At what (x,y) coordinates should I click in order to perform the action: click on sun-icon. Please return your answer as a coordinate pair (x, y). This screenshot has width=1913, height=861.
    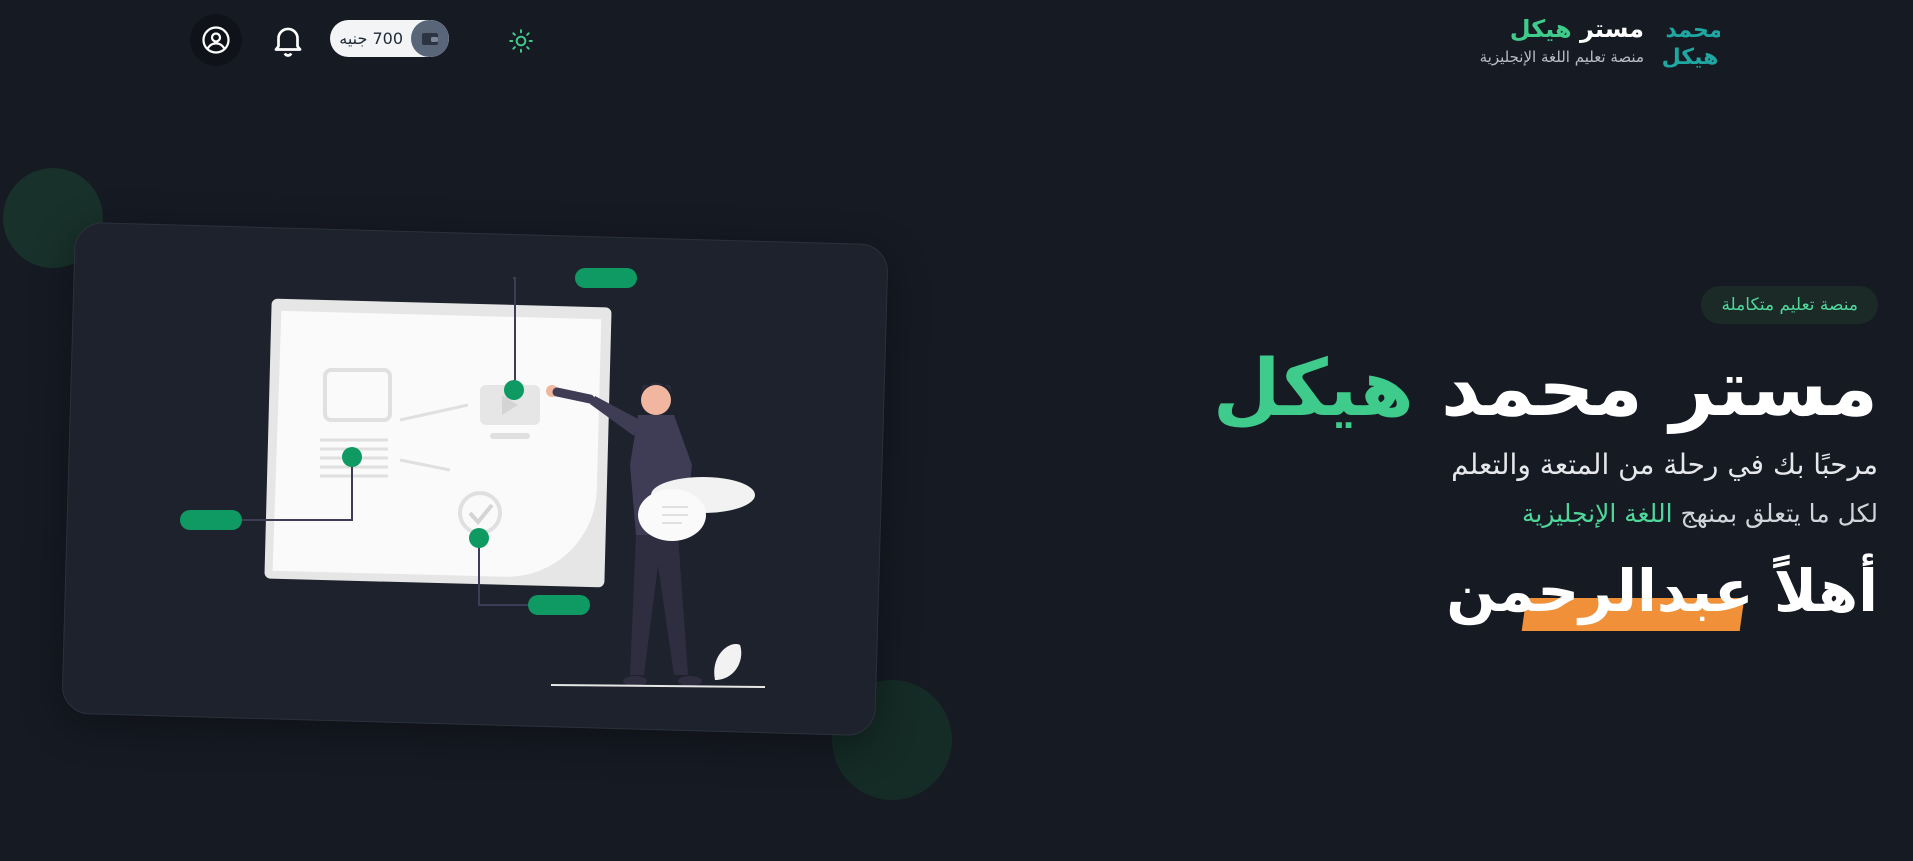
    Looking at the image, I should click on (521, 41).